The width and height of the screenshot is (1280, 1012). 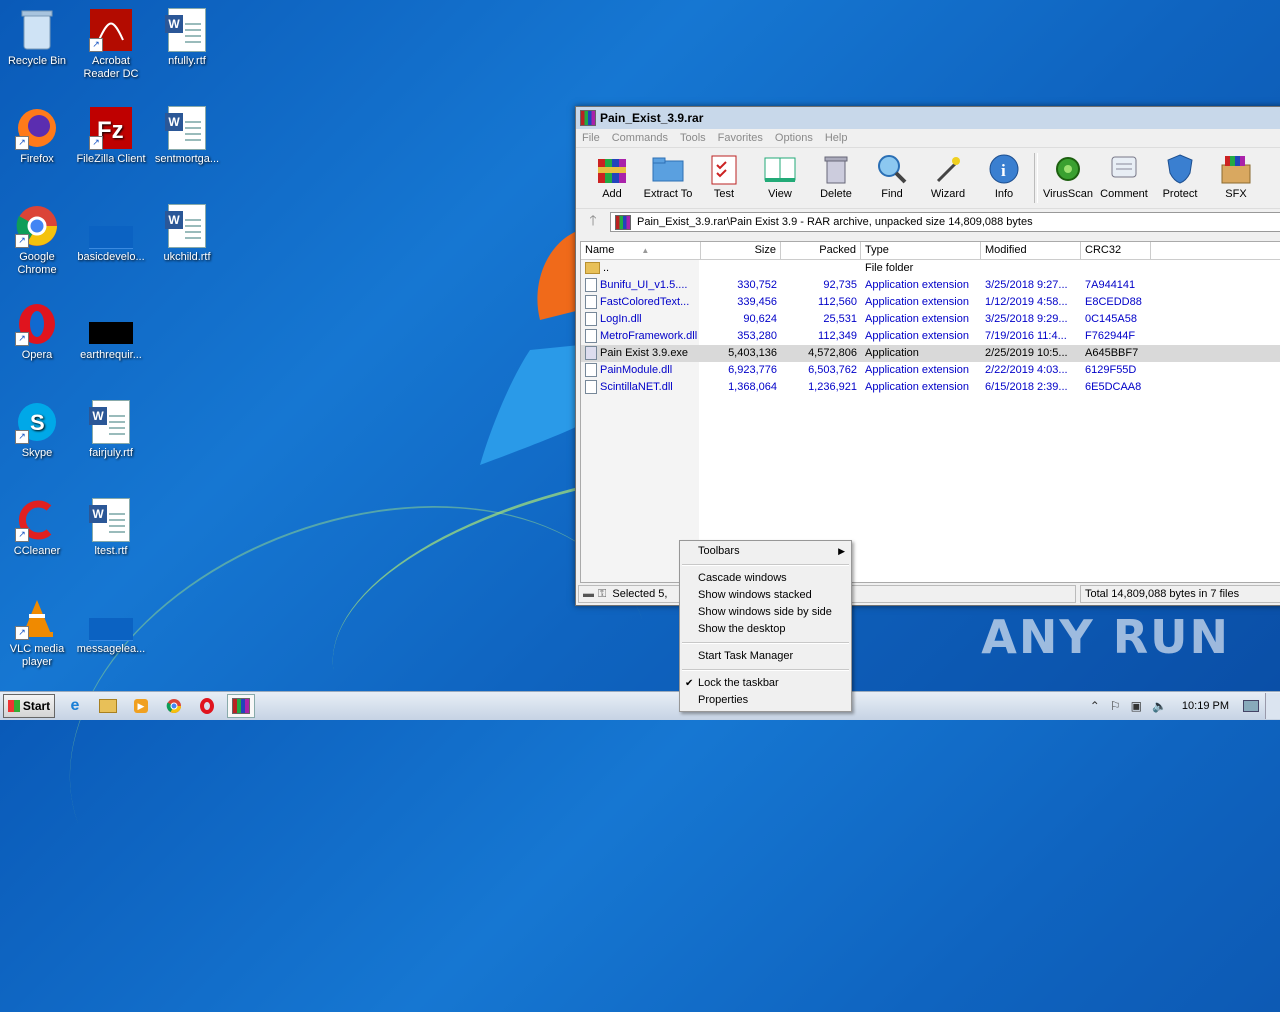 I want to click on column-header-type: Type, so click(x=921, y=250).